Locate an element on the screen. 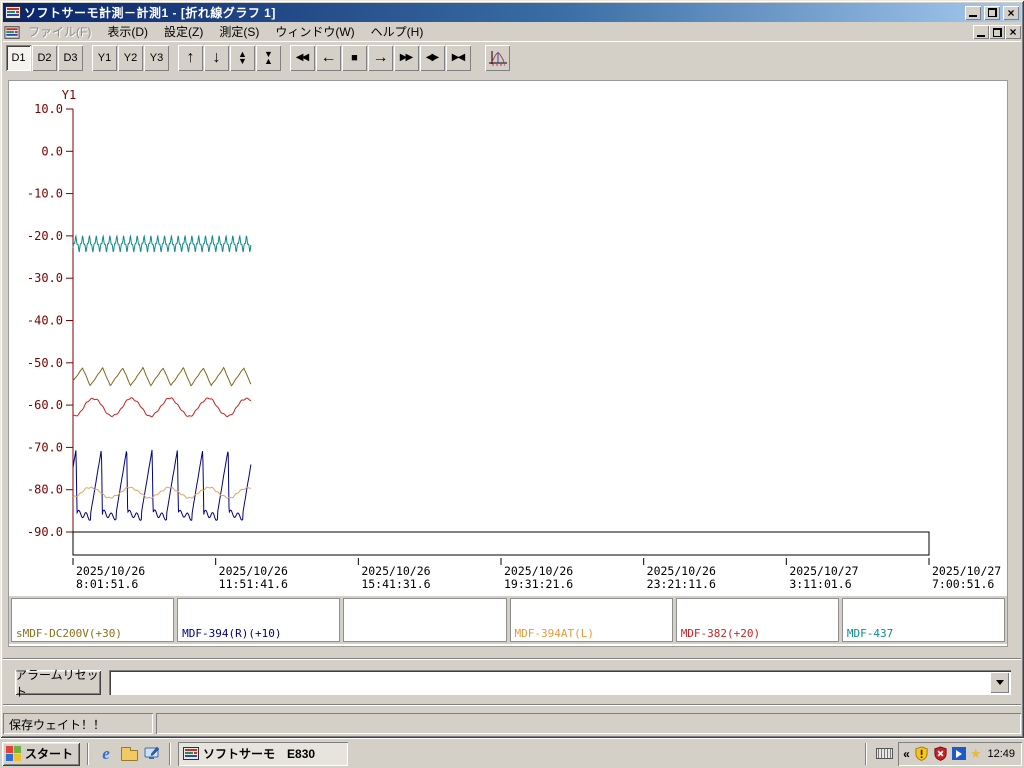 Image resolution: width=1024 pixels, height=768 pixels. media-player-icon is located at coordinates (958, 753).